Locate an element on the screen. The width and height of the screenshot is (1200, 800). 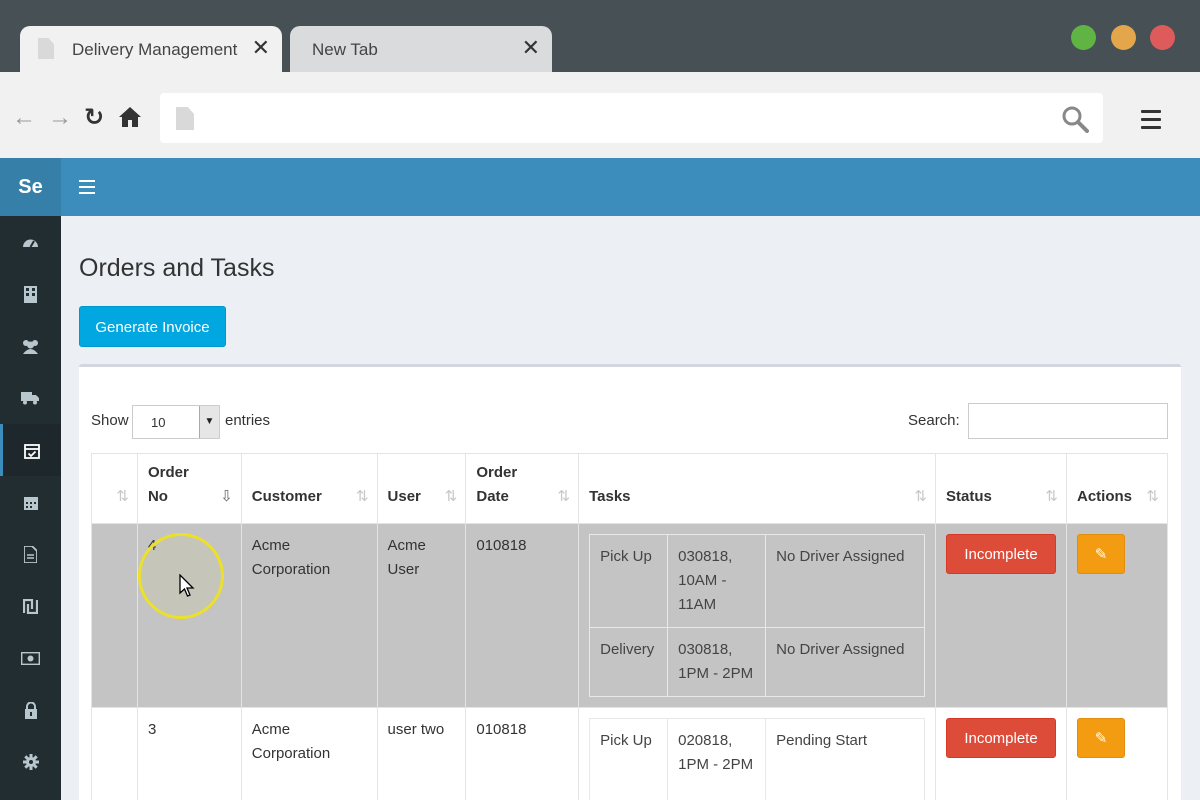
shekel-icon is located at coordinates (30, 606).